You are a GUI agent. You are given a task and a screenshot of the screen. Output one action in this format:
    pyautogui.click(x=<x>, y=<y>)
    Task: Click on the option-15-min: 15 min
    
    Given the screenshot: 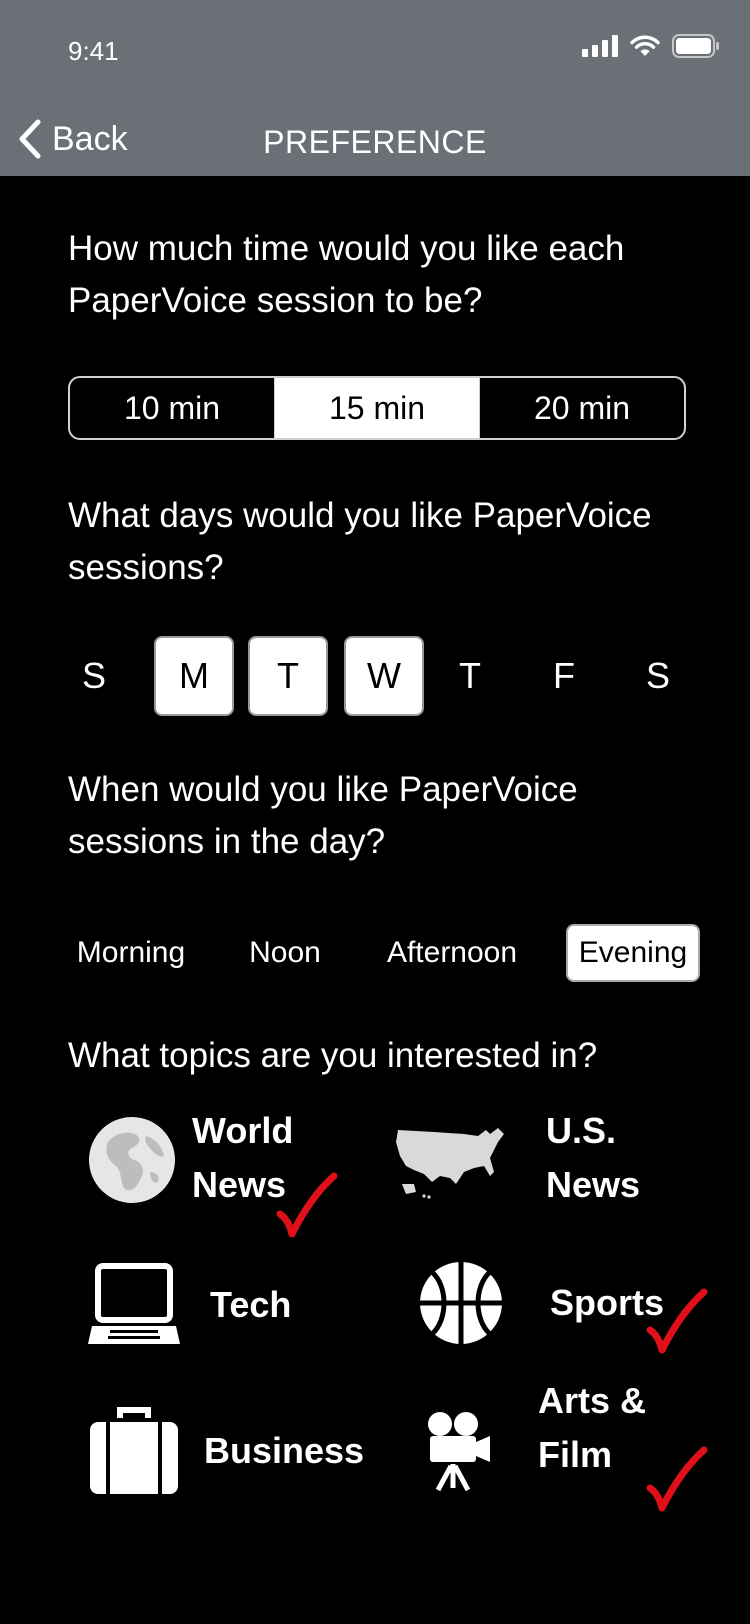 What is the action you would take?
    pyautogui.click(x=376, y=408)
    